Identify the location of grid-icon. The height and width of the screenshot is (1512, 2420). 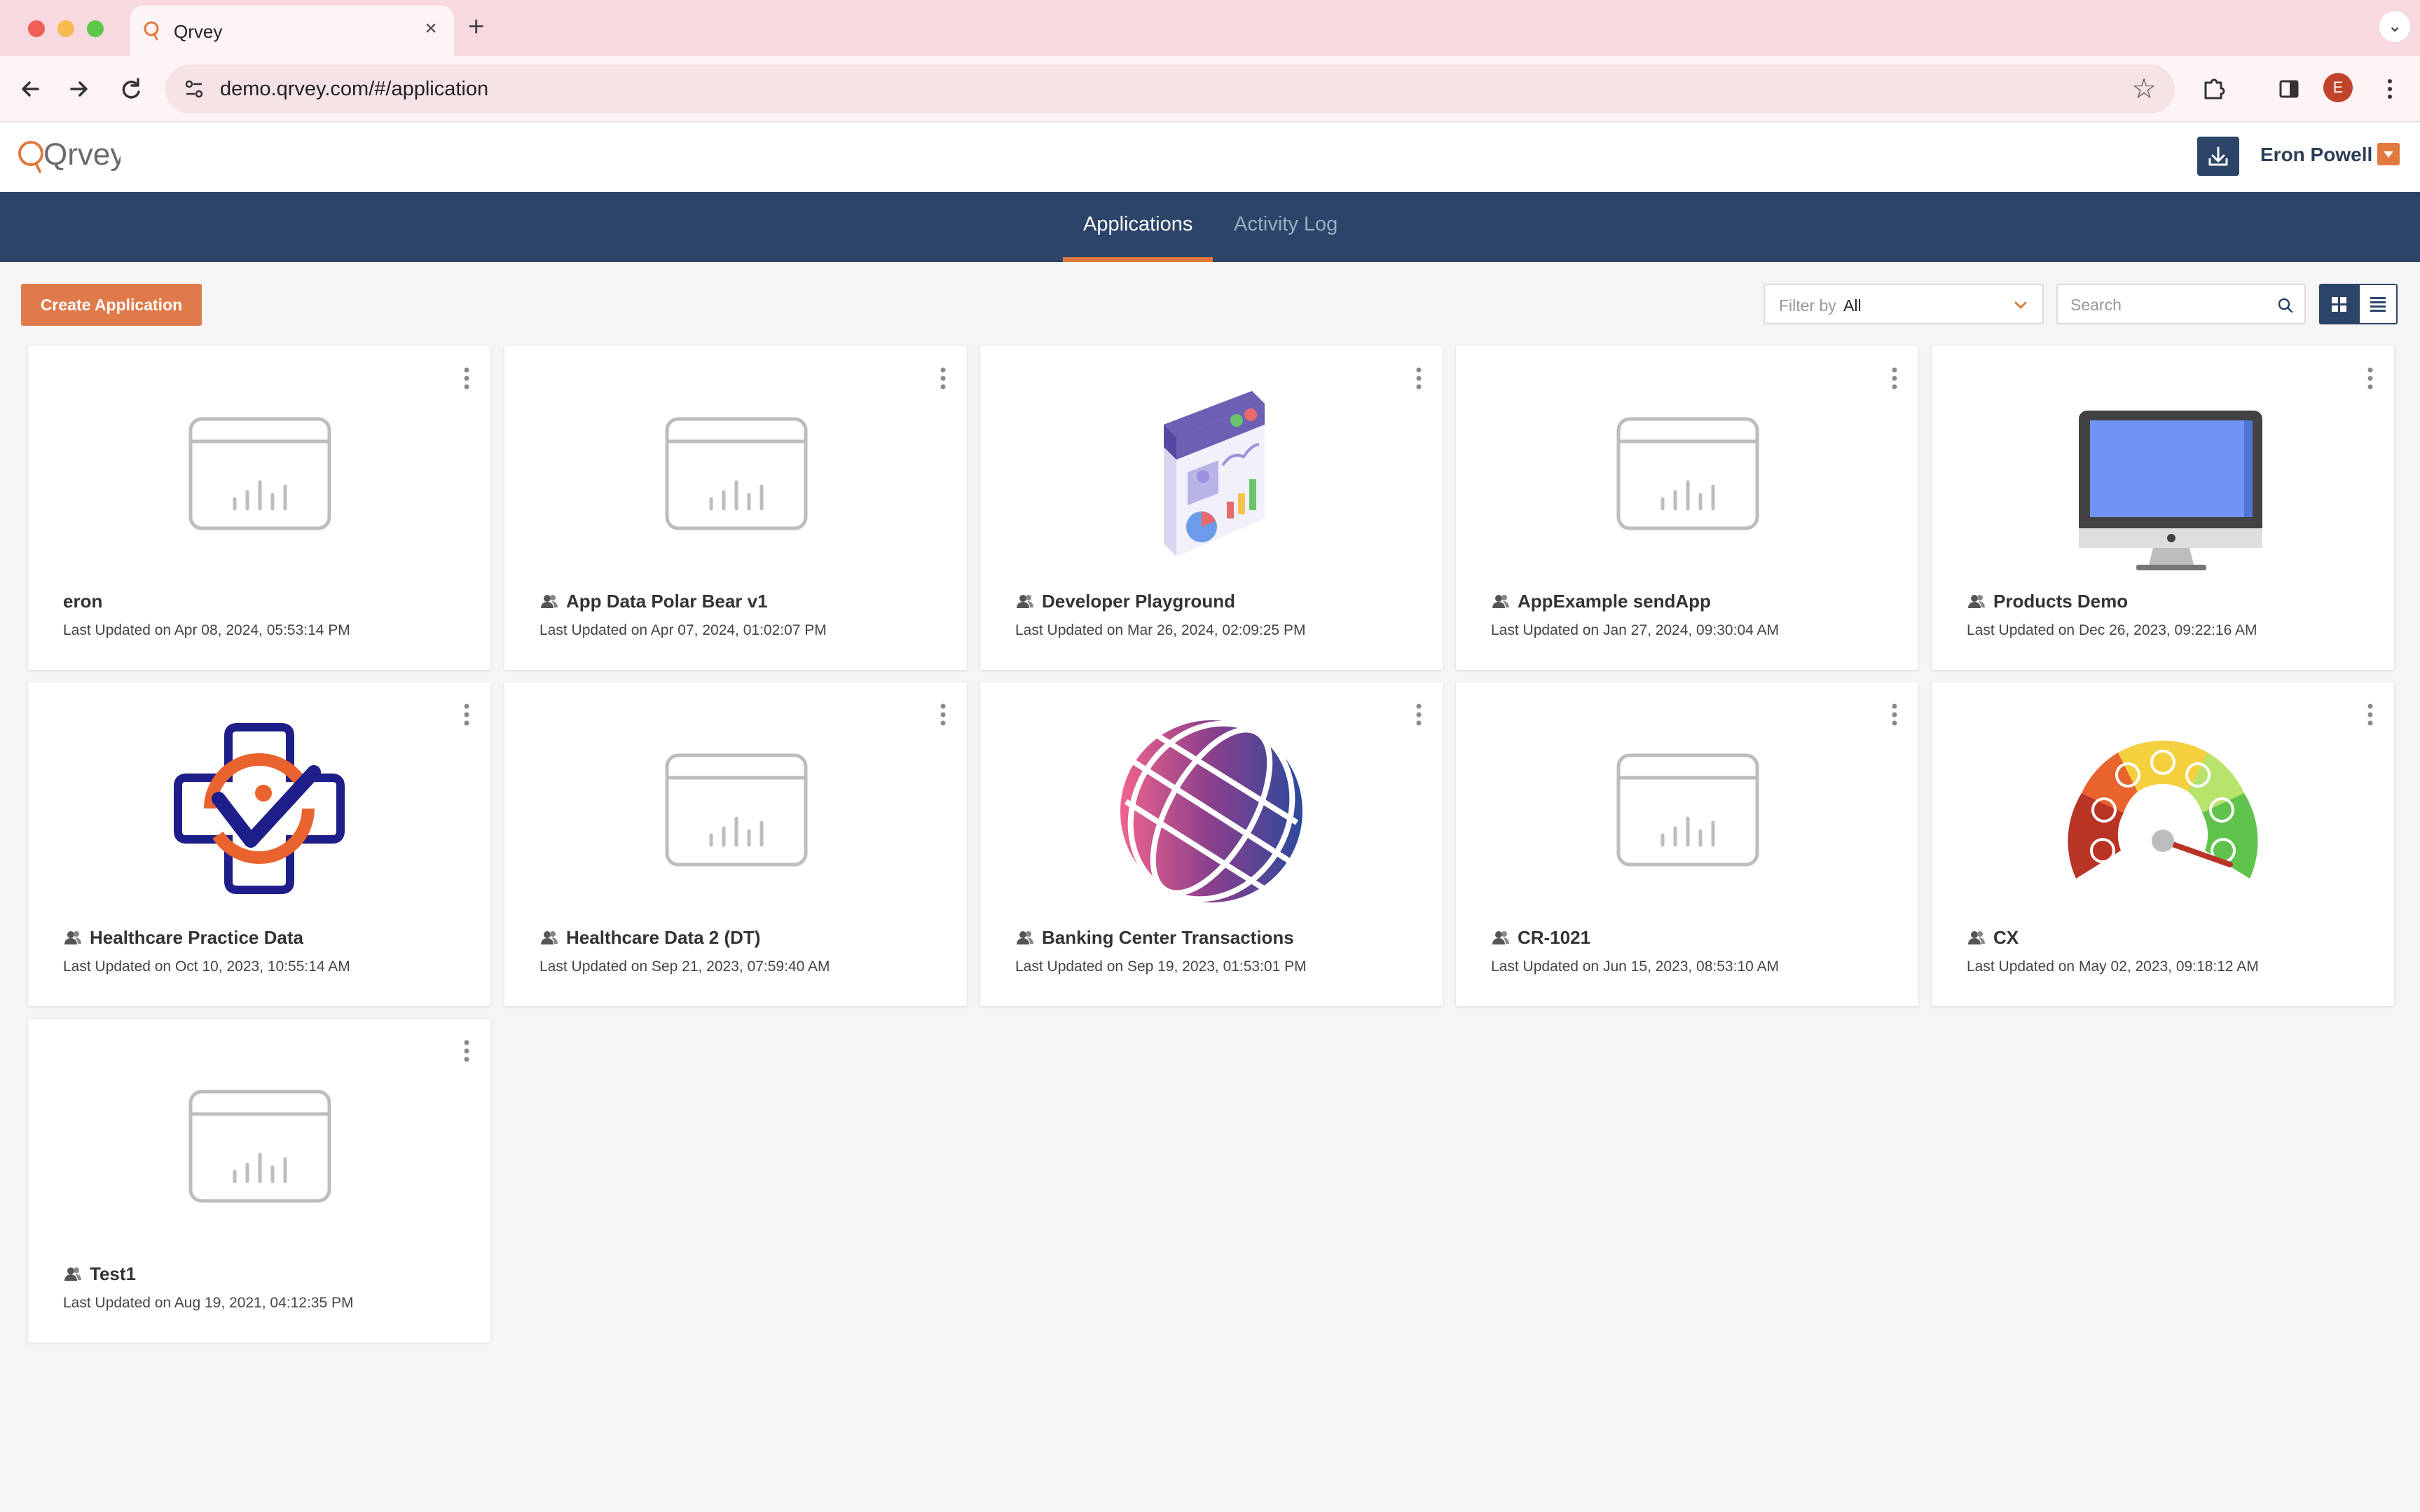
(2339, 304).